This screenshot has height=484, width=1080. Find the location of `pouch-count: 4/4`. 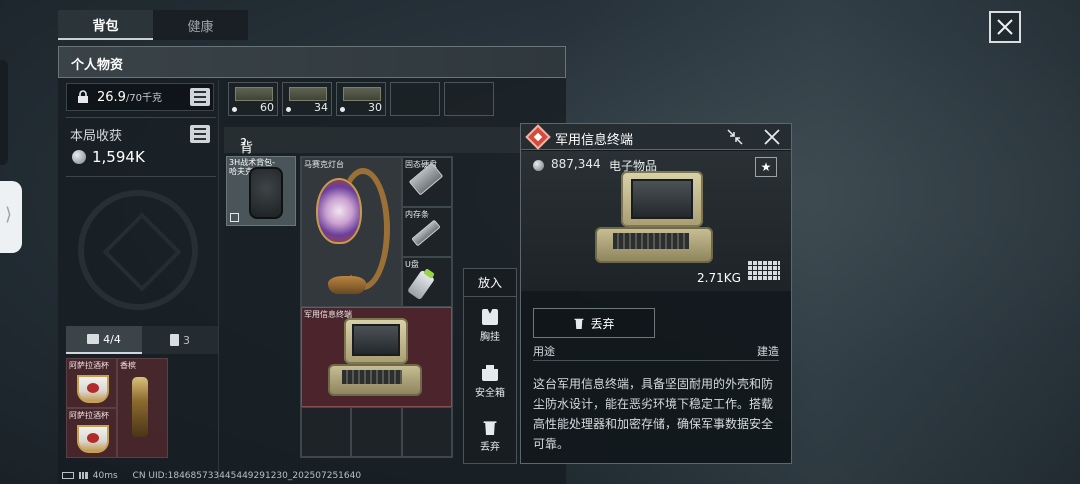

pouch-count: 4/4 is located at coordinates (112, 339).